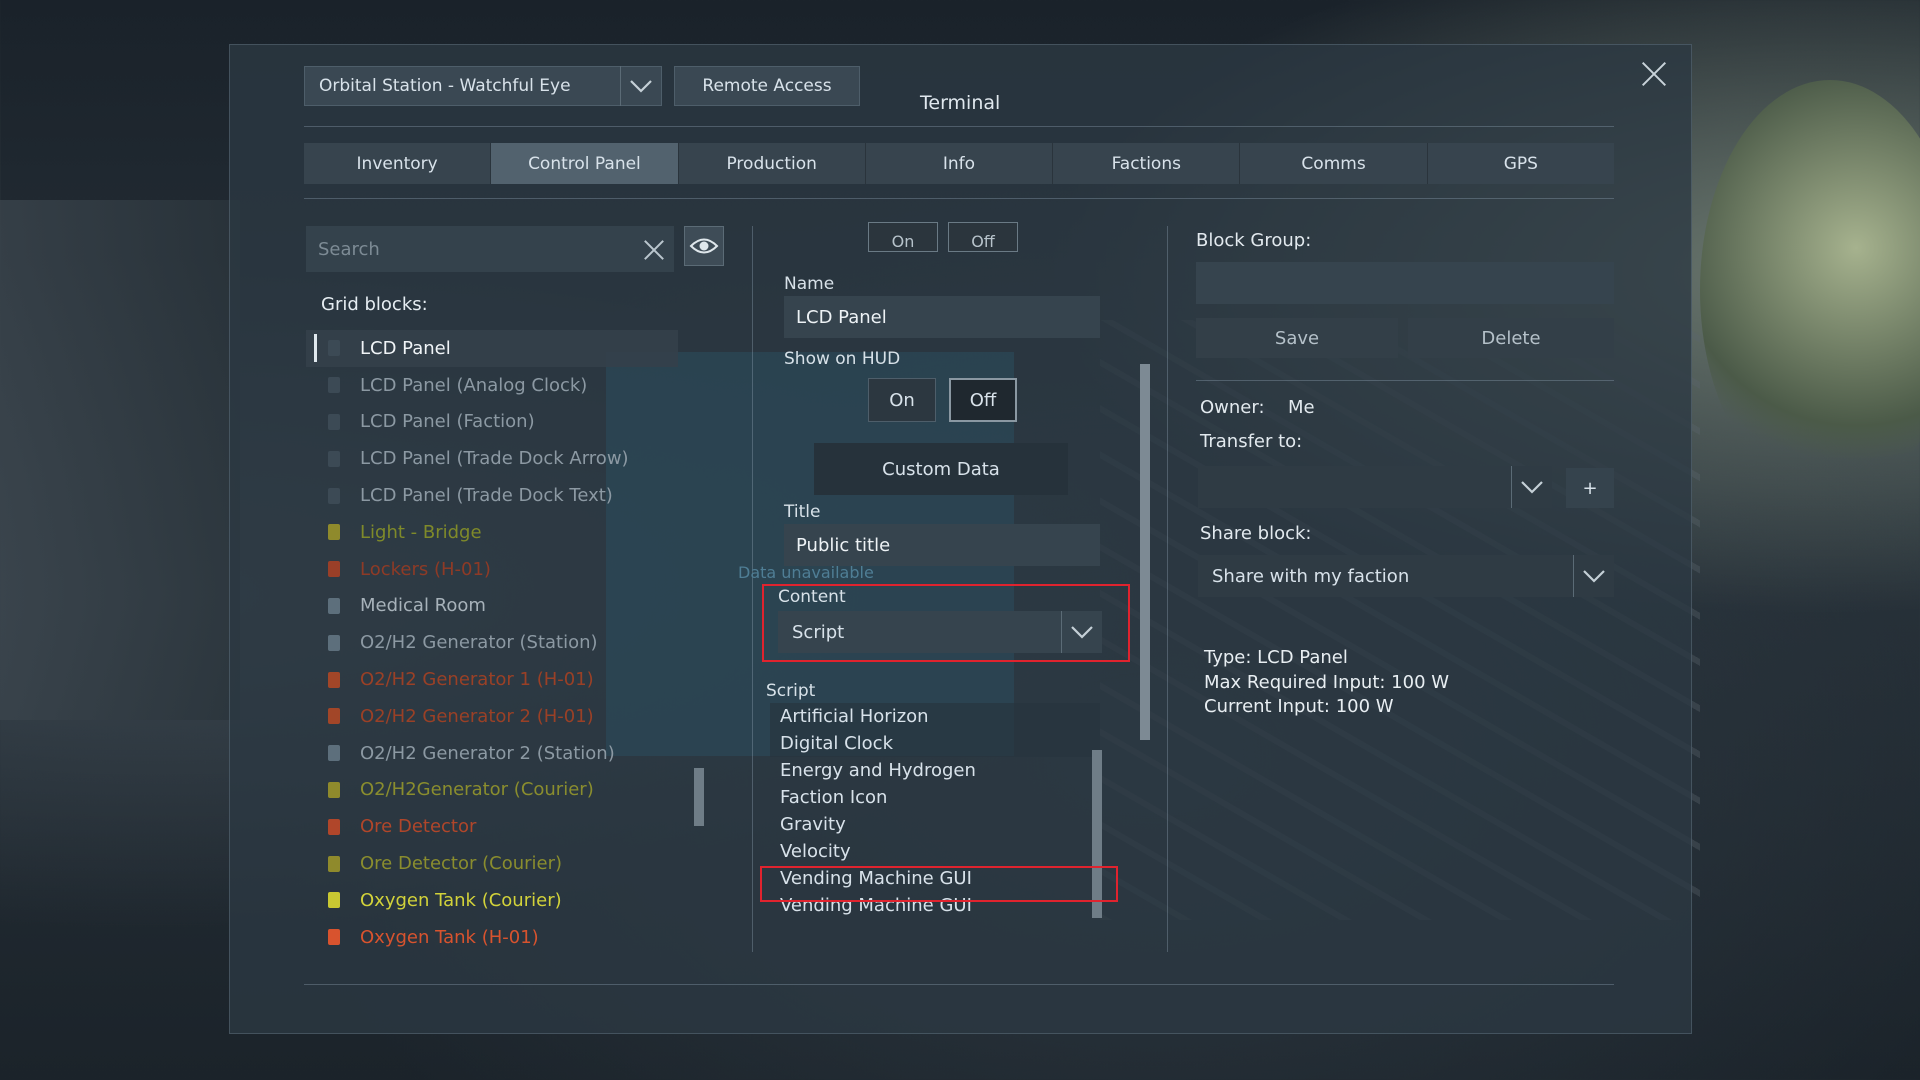  Describe the element at coordinates (492, 348) in the screenshot. I see `grid-block-item: LCD Panel` at that location.